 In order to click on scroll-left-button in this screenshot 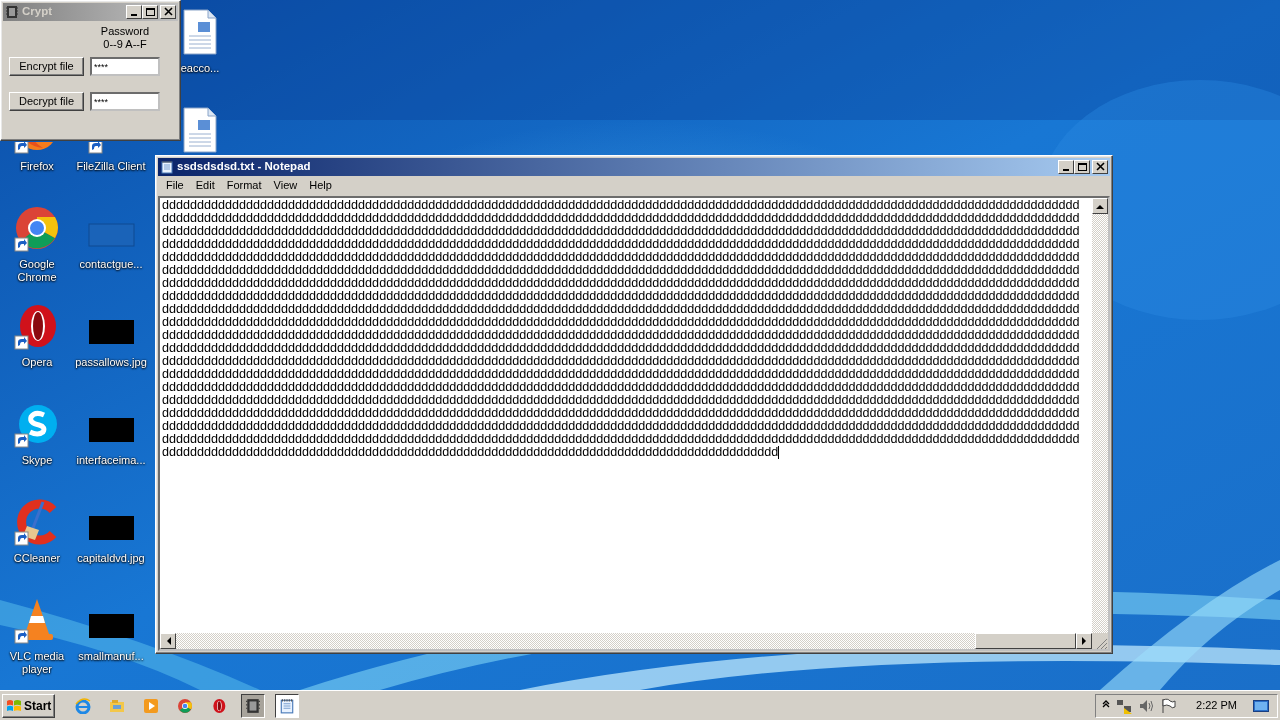, I will do `click(168, 641)`.